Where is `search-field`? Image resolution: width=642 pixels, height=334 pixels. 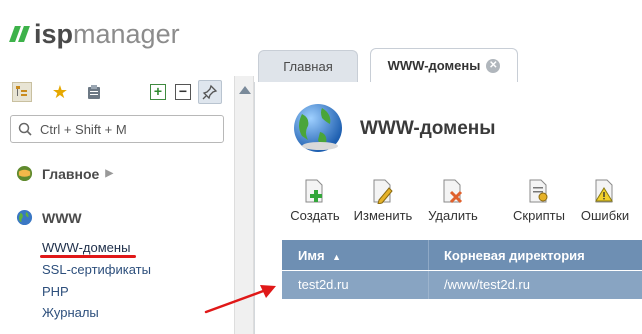 search-field is located at coordinates (117, 129).